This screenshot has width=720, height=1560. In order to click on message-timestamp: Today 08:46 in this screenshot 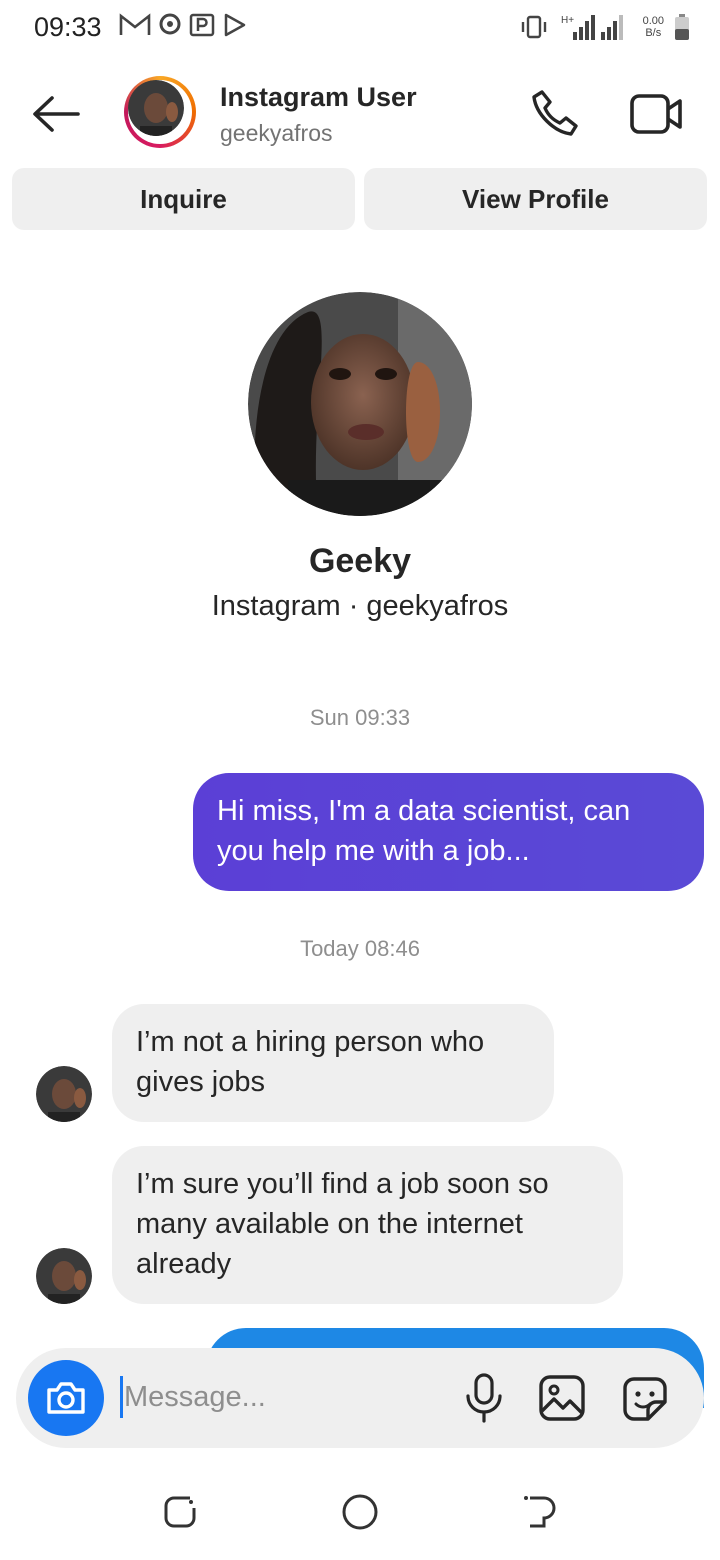, I will do `click(360, 948)`.